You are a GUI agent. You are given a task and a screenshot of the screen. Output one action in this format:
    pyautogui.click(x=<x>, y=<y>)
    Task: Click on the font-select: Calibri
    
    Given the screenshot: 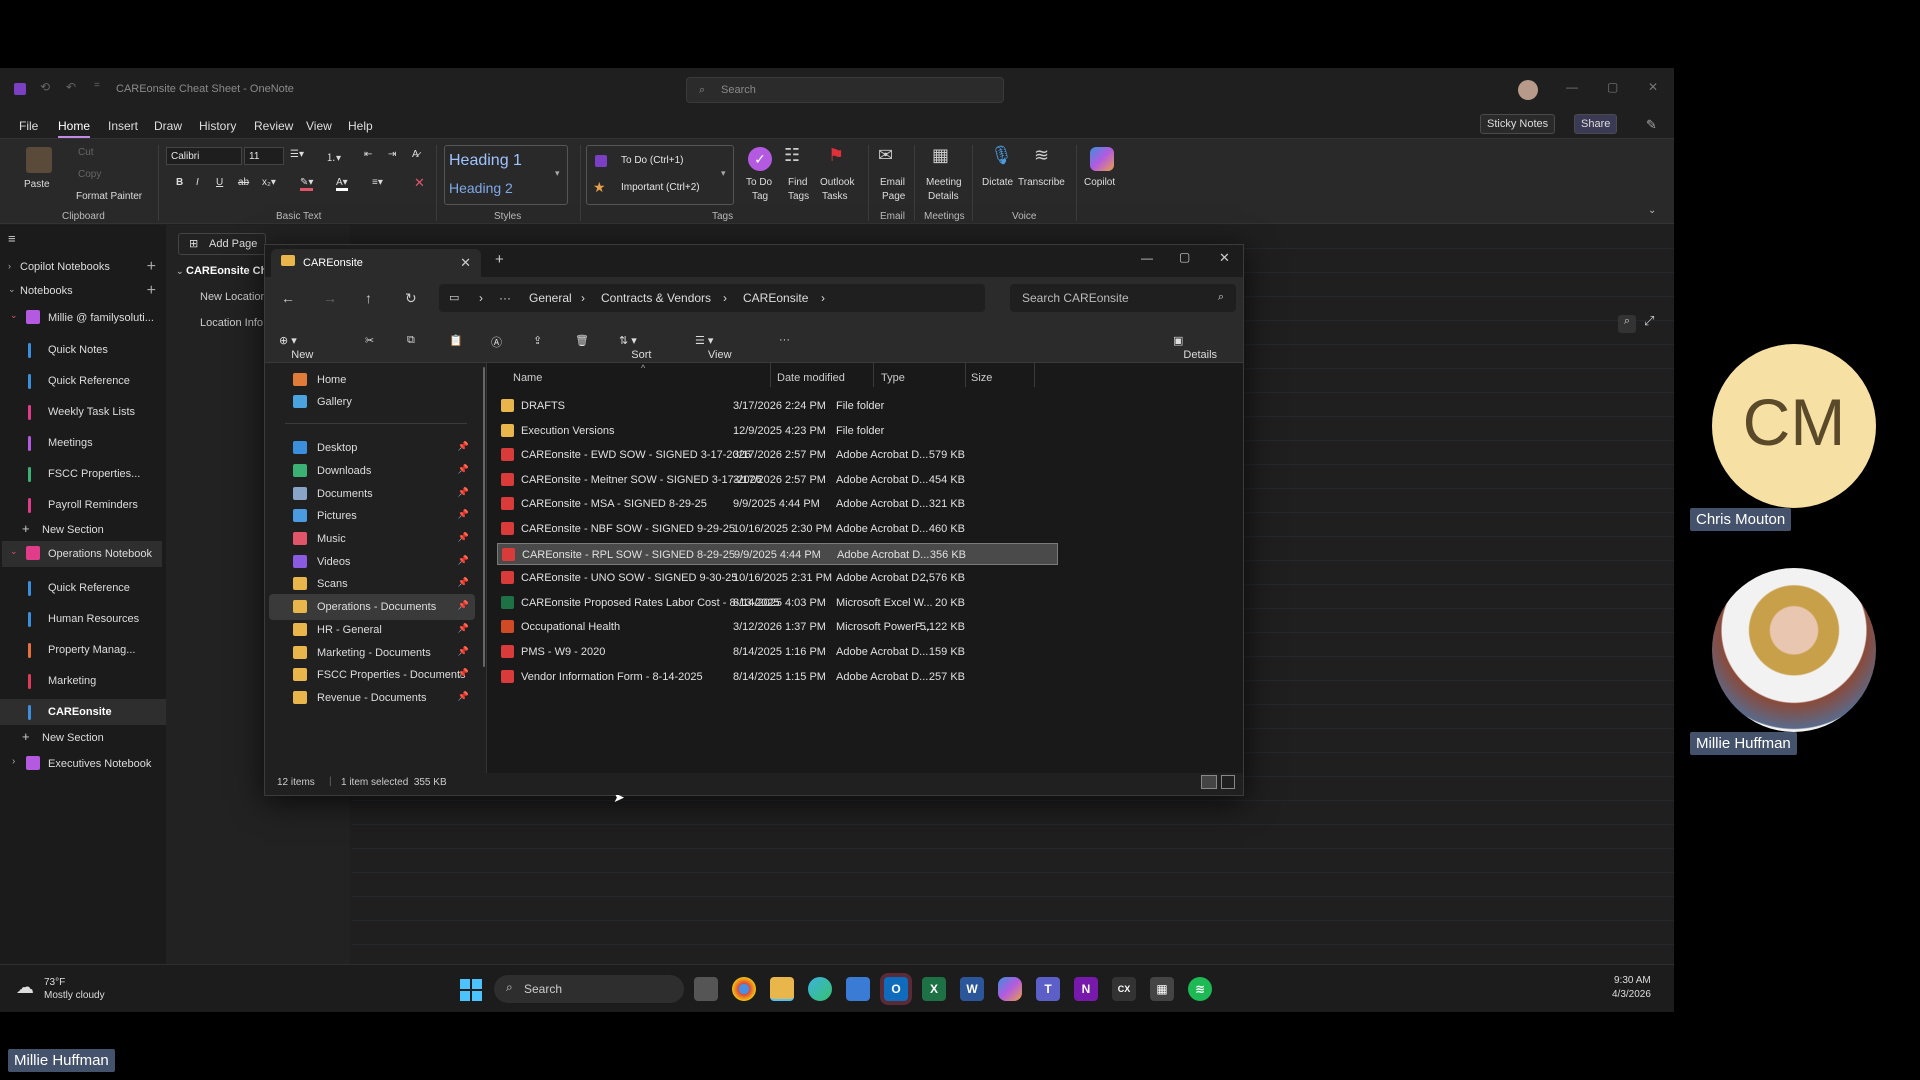 What is the action you would take?
    pyautogui.click(x=204, y=156)
    